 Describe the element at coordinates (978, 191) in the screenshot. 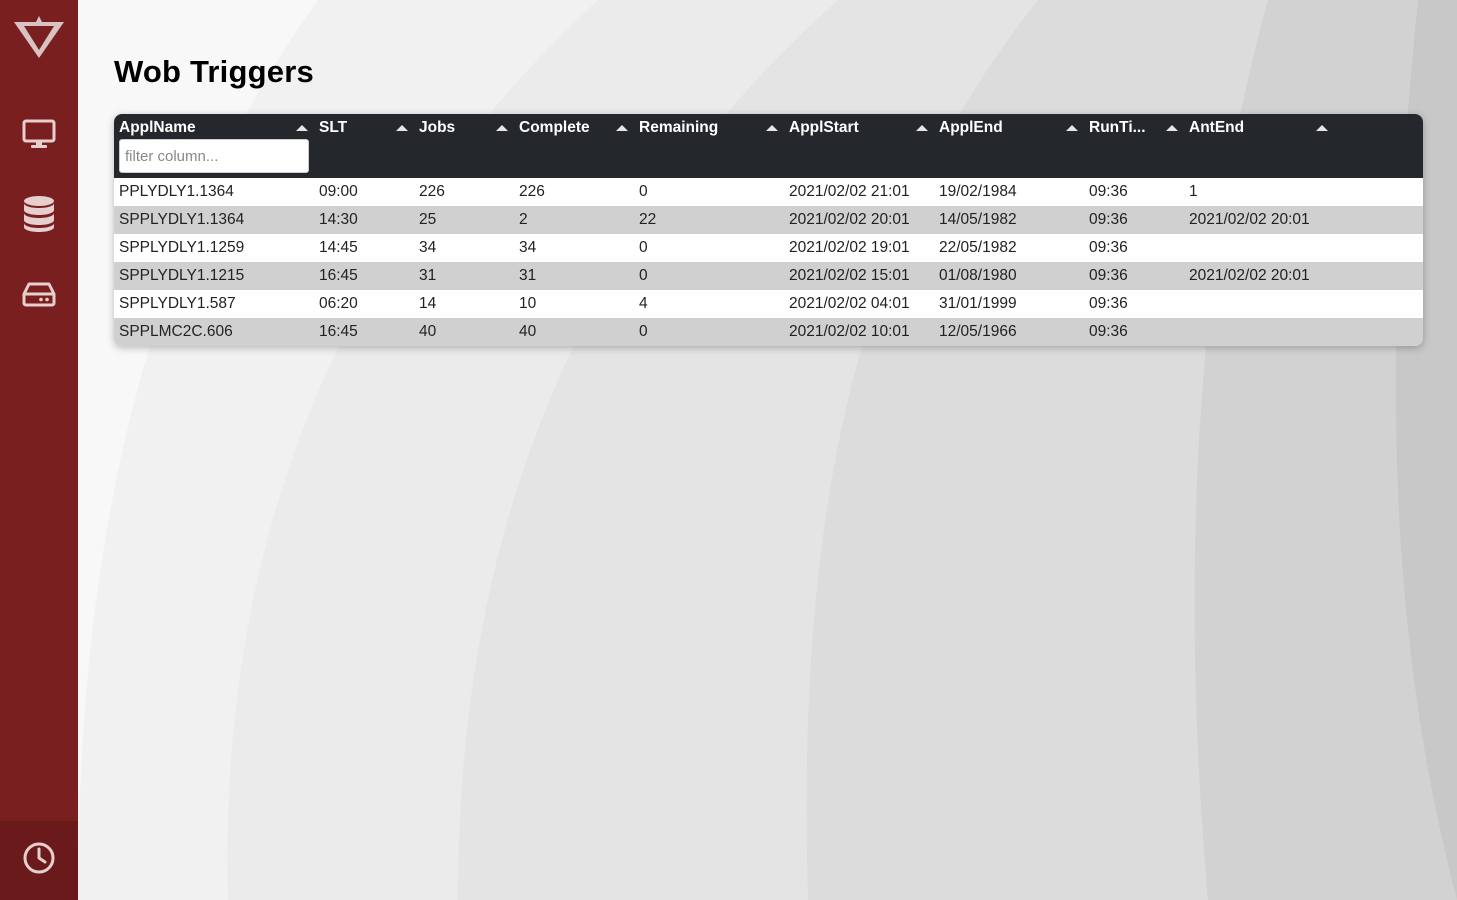

I see `cell-applend: 19/02/1984` at that location.